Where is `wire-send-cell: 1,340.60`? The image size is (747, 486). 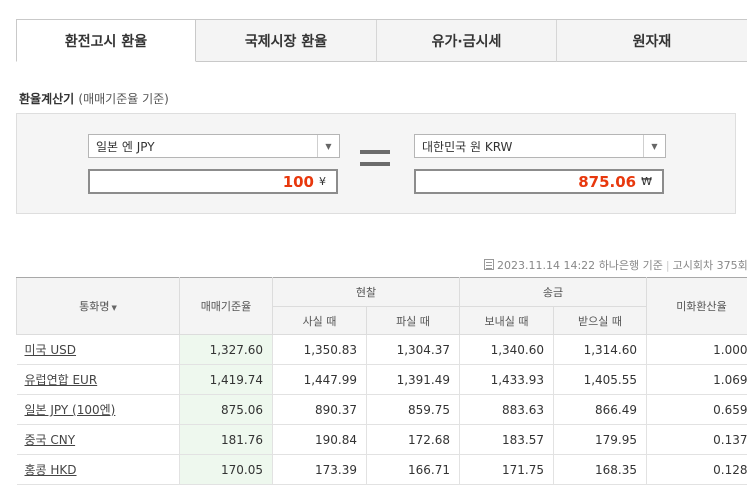 wire-send-cell: 1,340.60 is located at coordinates (506, 349).